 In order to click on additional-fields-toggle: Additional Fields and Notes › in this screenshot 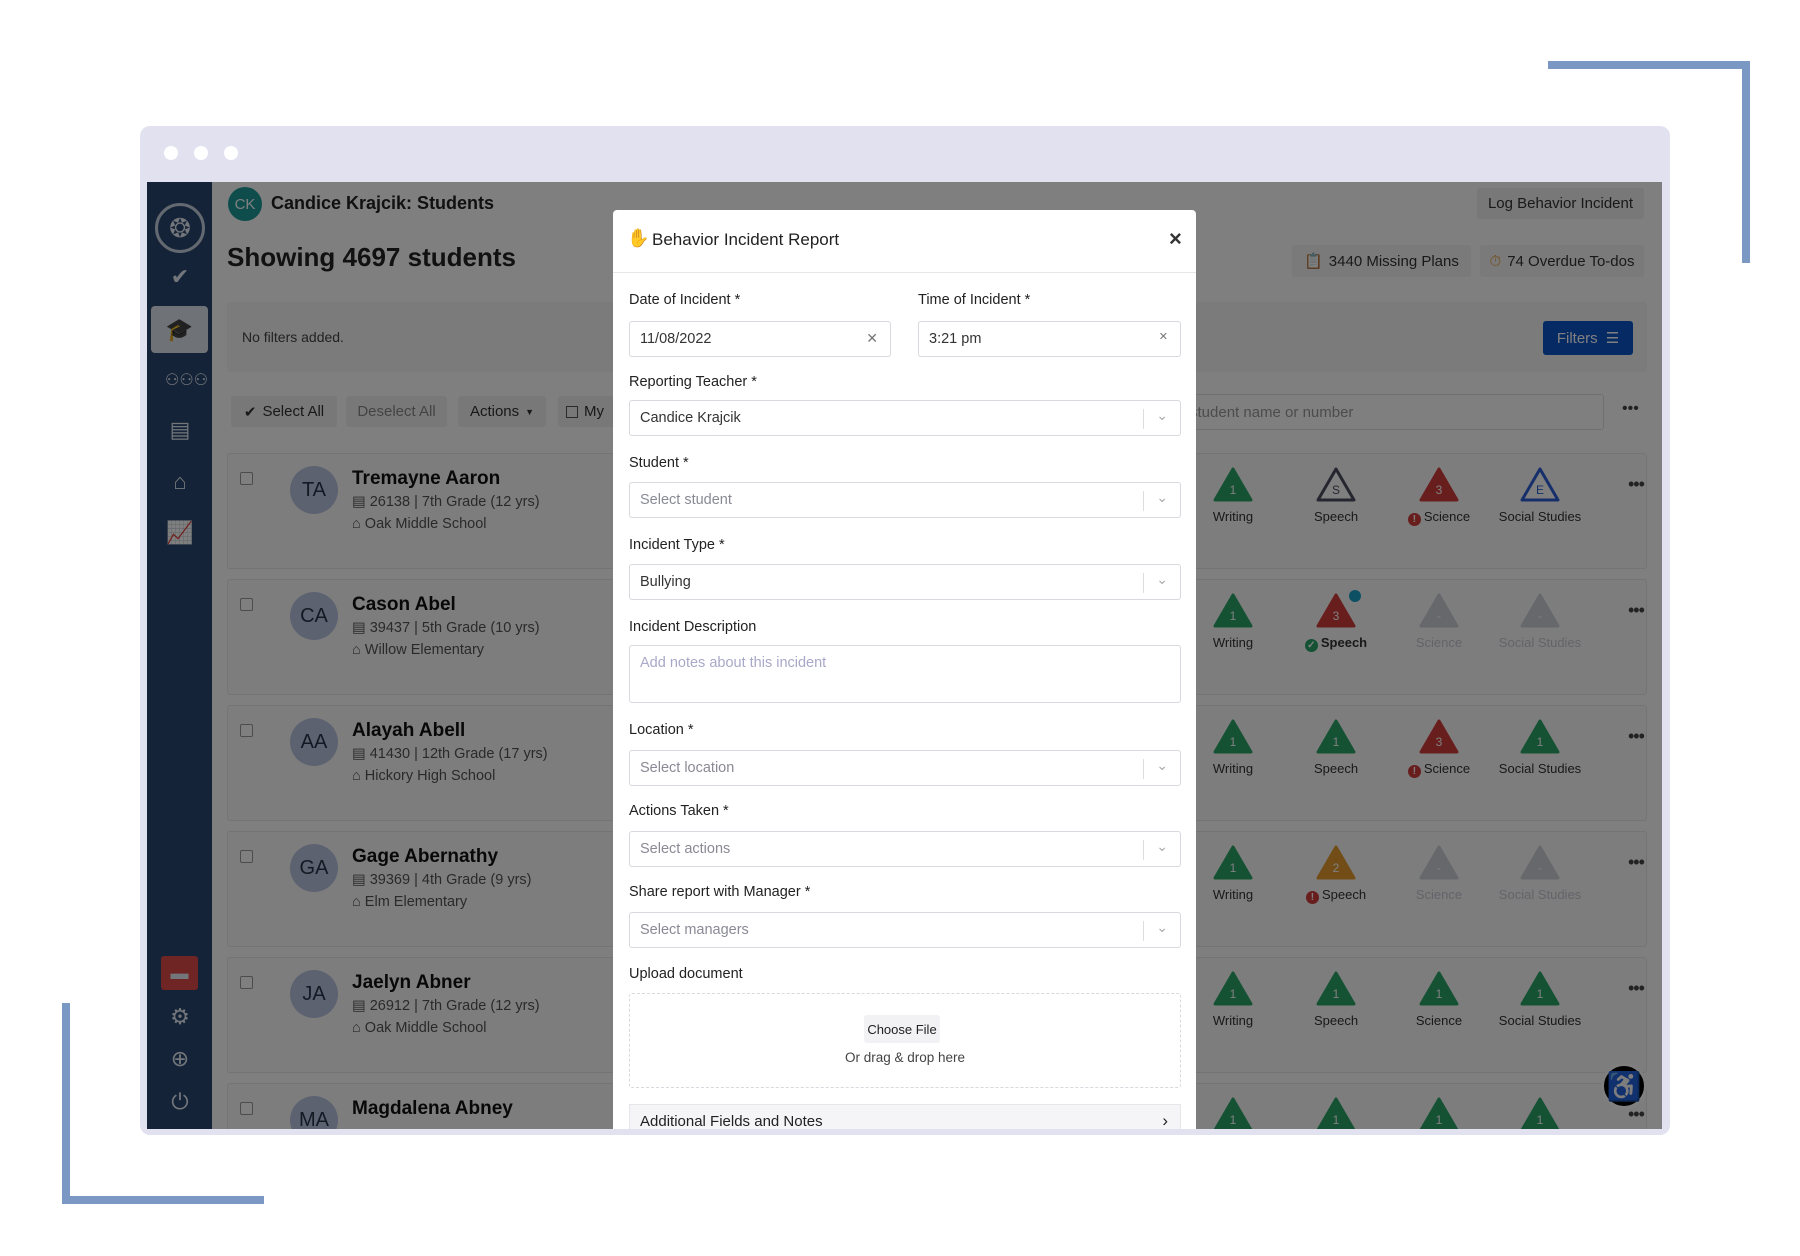, I will do `click(905, 1116)`.